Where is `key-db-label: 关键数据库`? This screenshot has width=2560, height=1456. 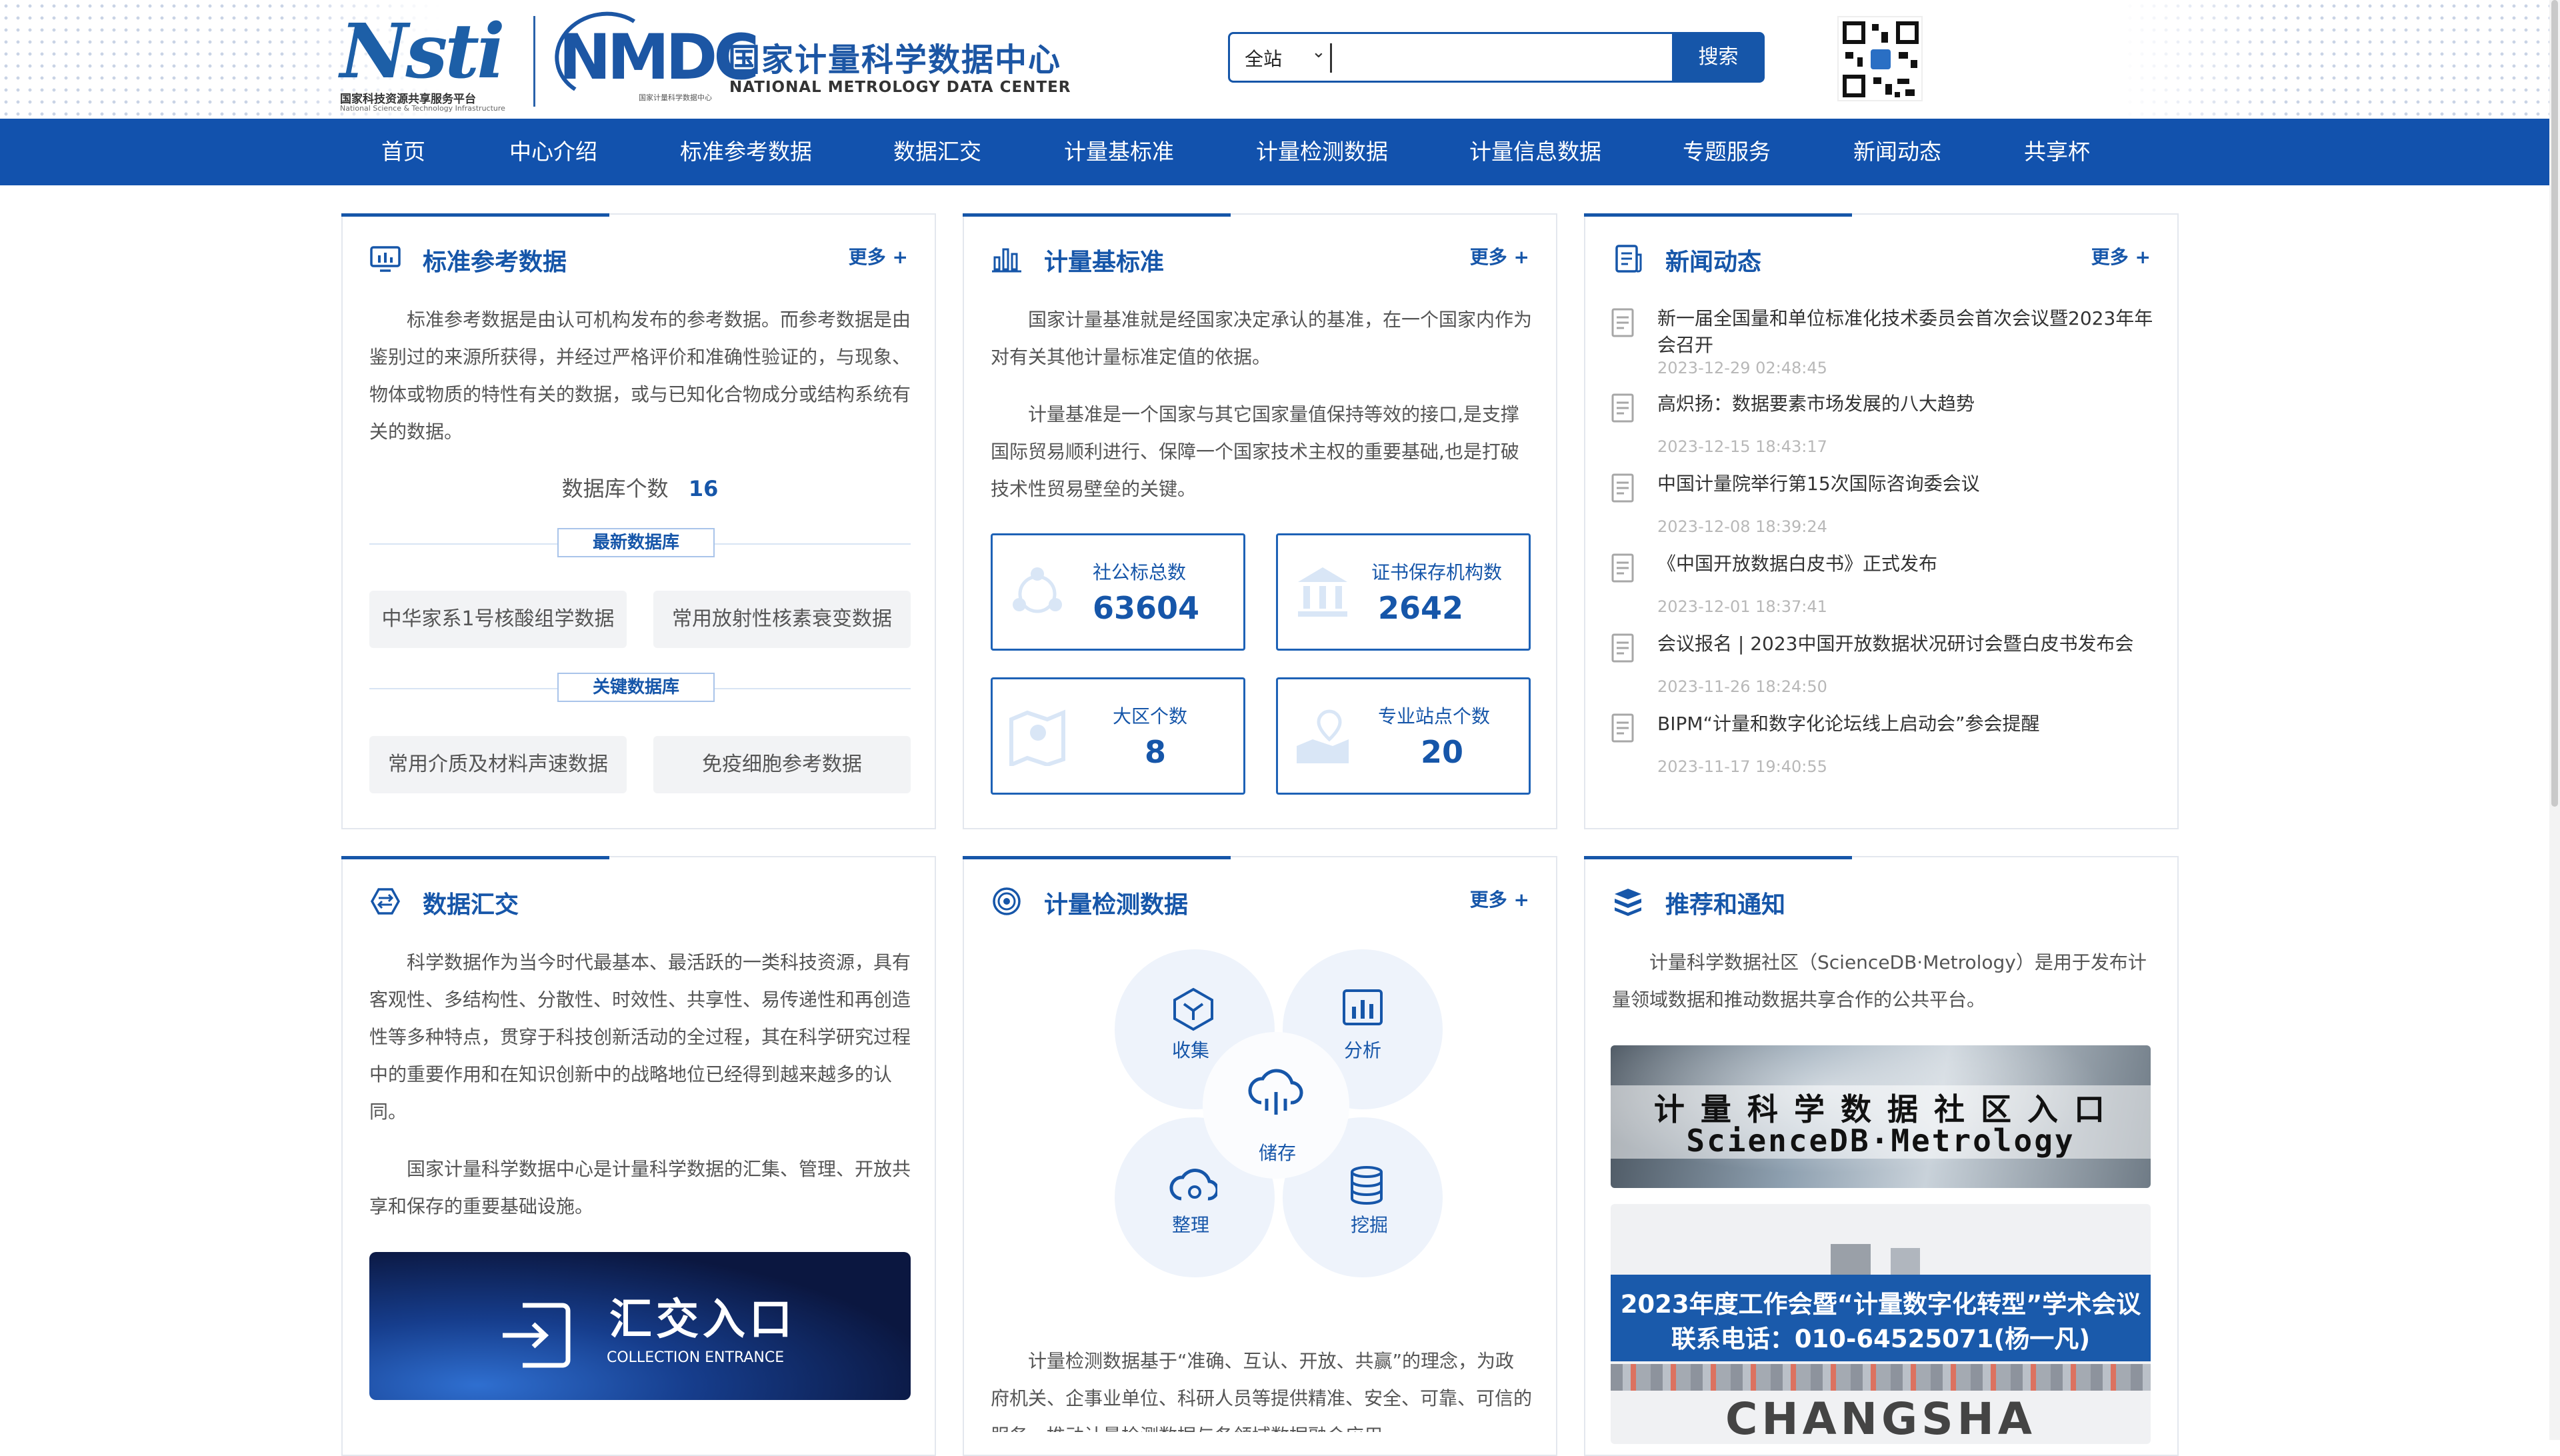 key-db-label: 关键数据库 is located at coordinates (636, 687).